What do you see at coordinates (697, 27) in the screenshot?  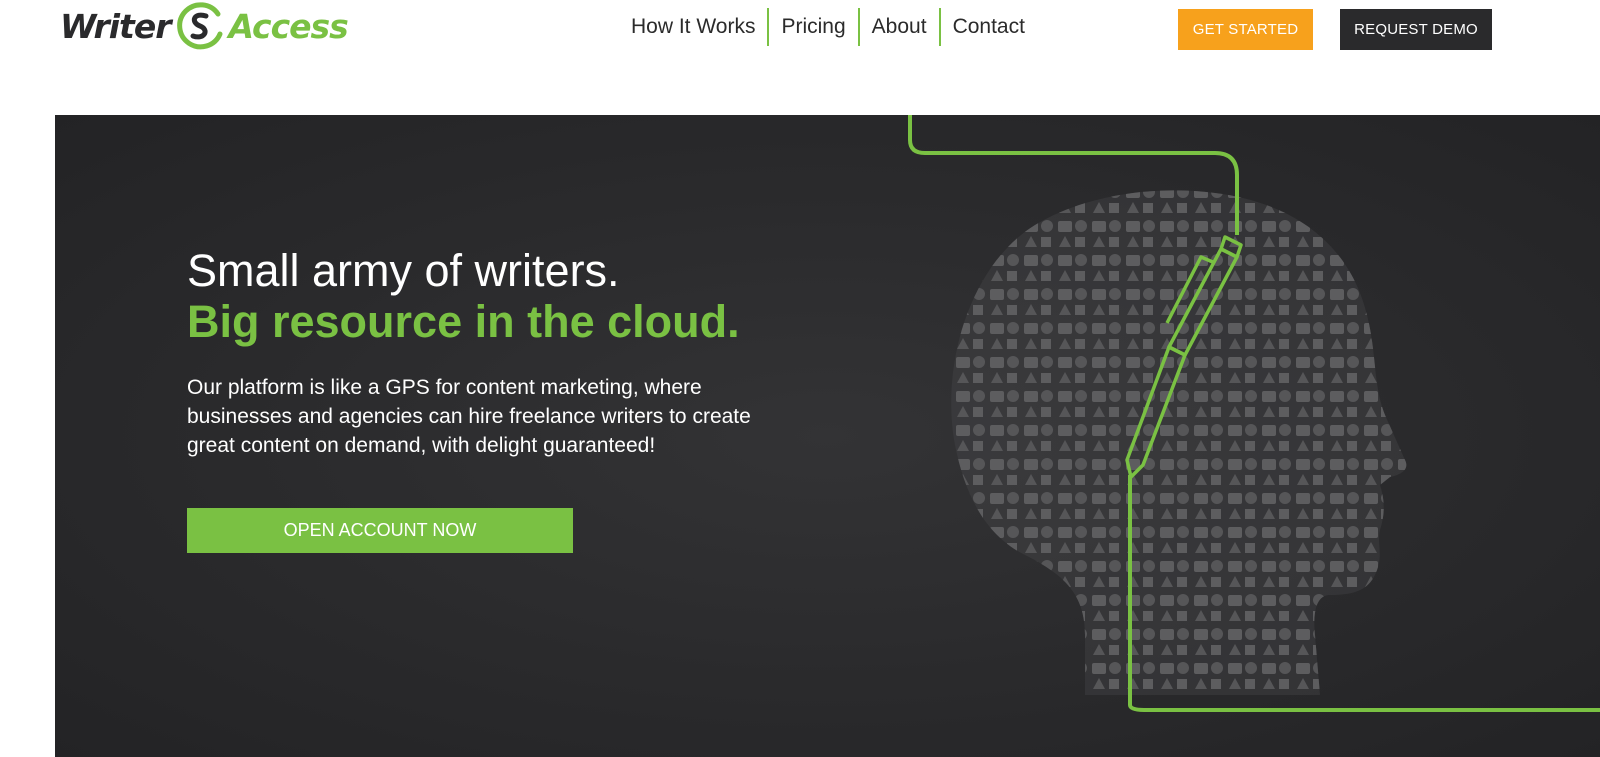 I see `nav-how-it-works: How It Works` at bounding box center [697, 27].